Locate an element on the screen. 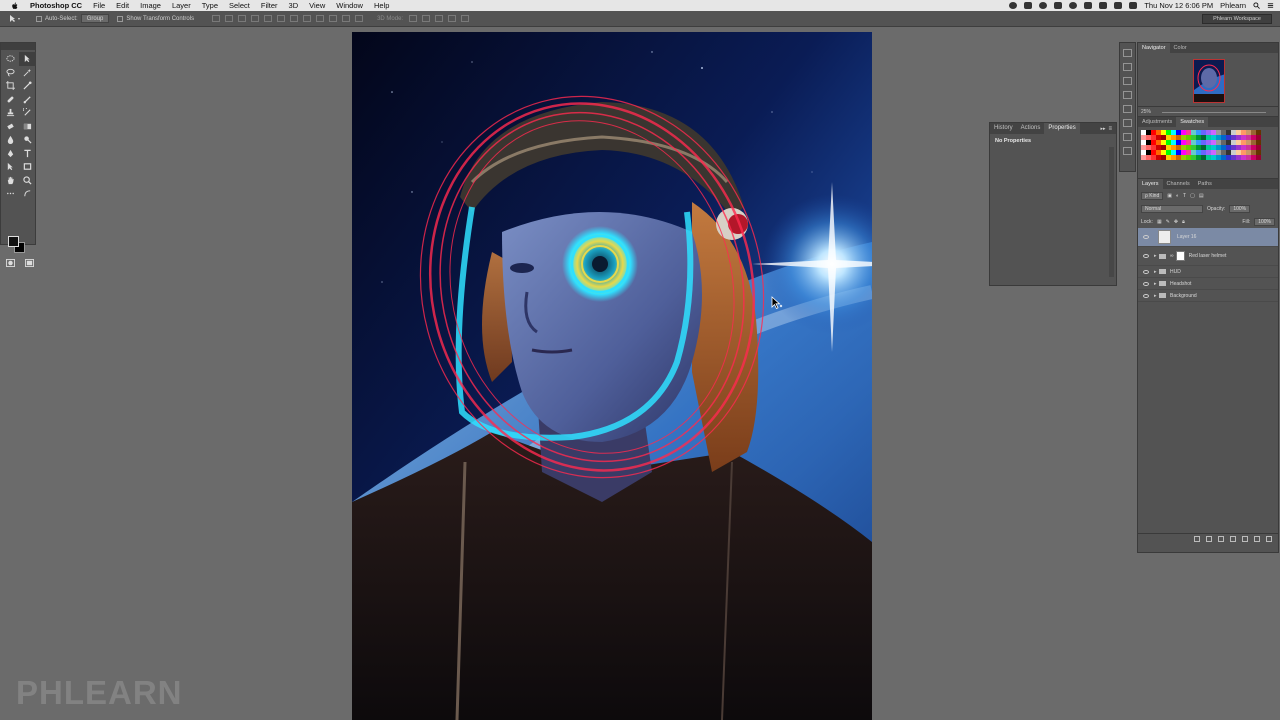  lock-paint-icon: ✎ is located at coordinates (1168, 222).